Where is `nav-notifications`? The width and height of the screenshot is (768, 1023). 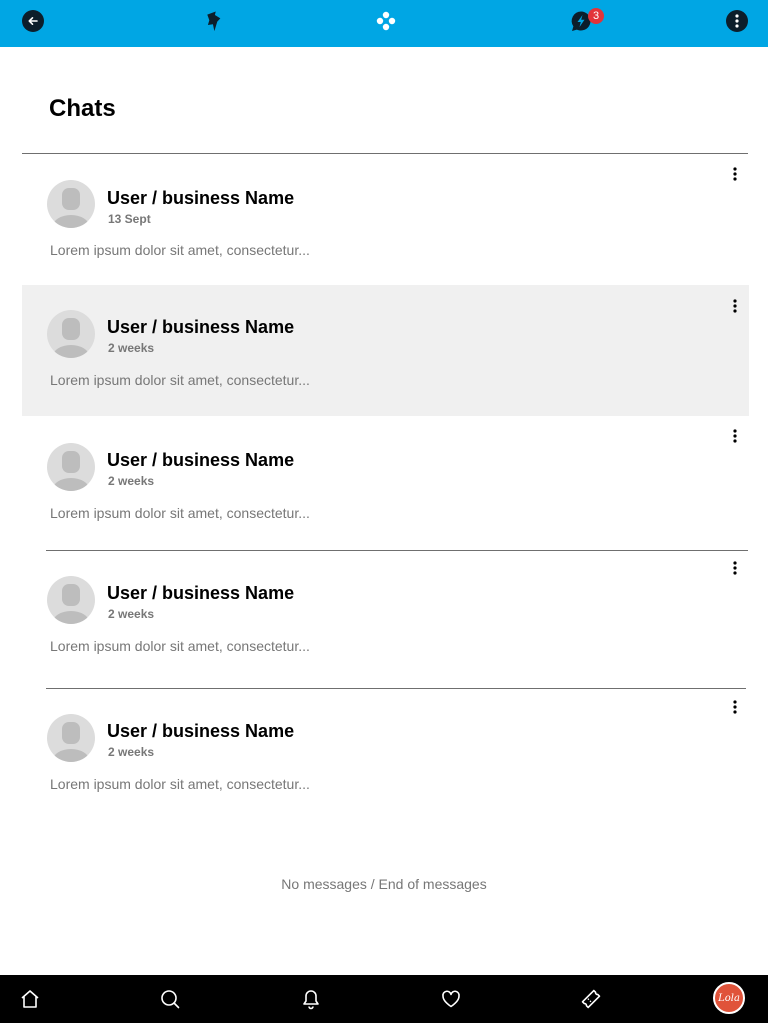 nav-notifications is located at coordinates (311, 999).